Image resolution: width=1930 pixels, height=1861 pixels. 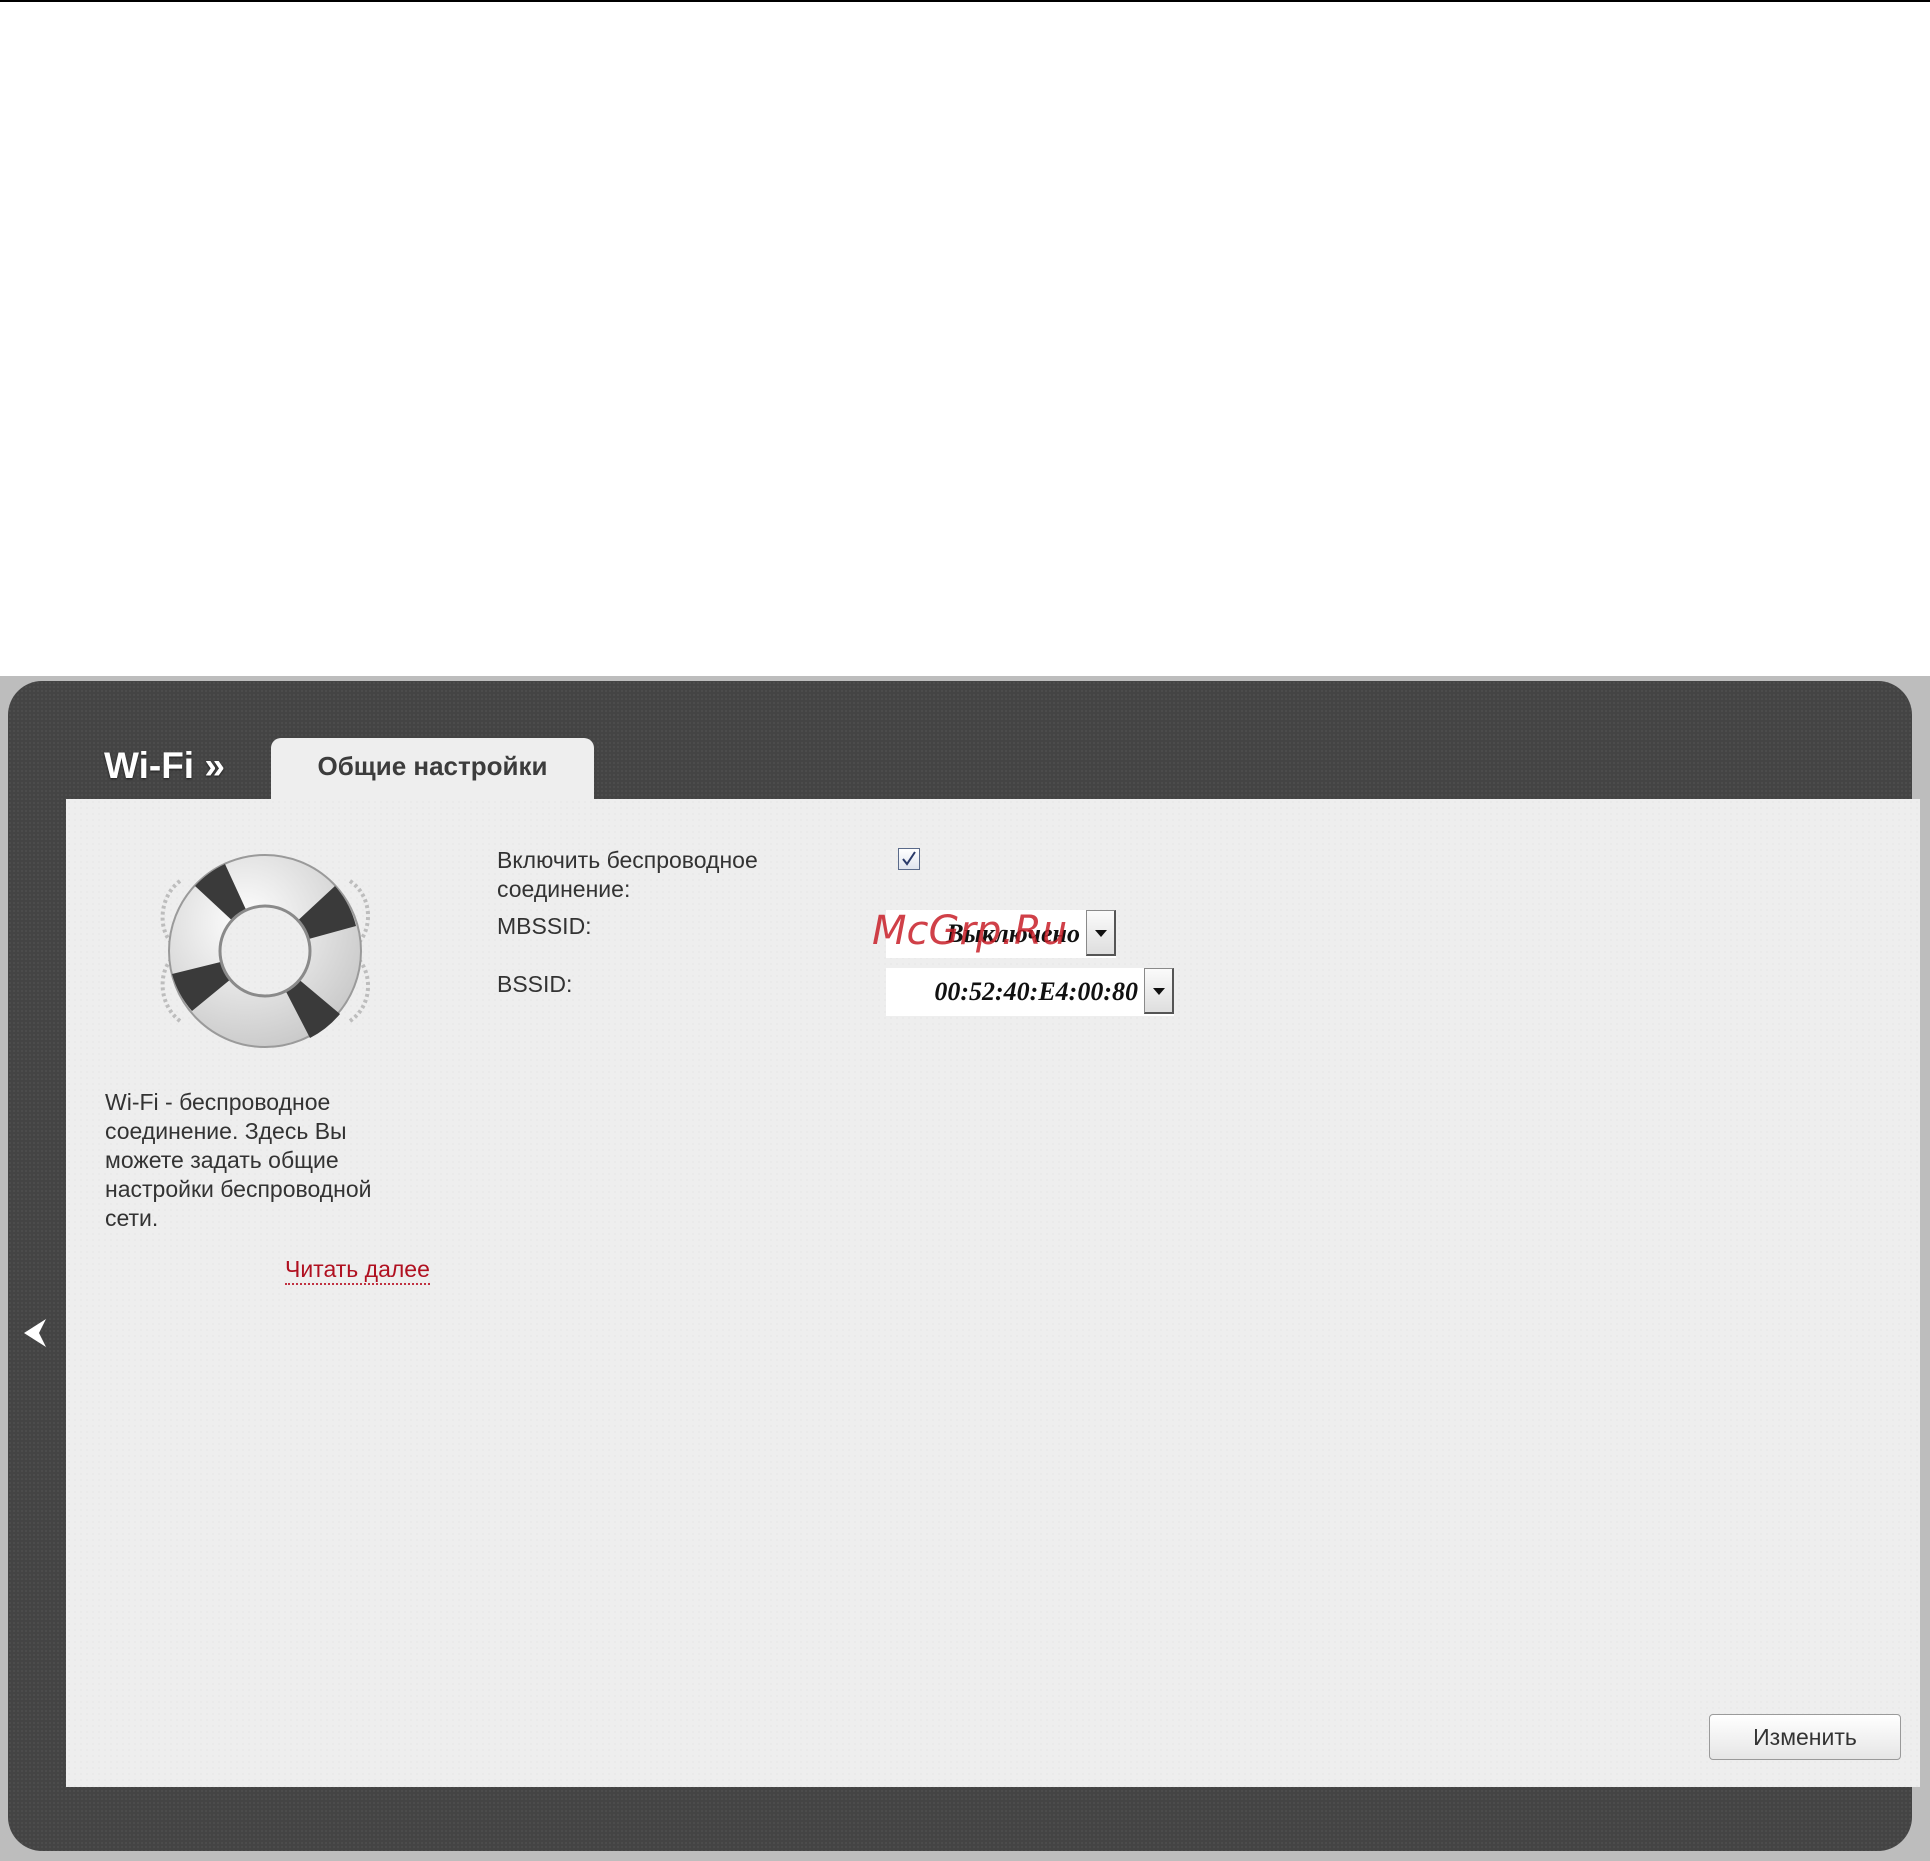 I want to click on change-button: Изменить, so click(x=1805, y=1737).